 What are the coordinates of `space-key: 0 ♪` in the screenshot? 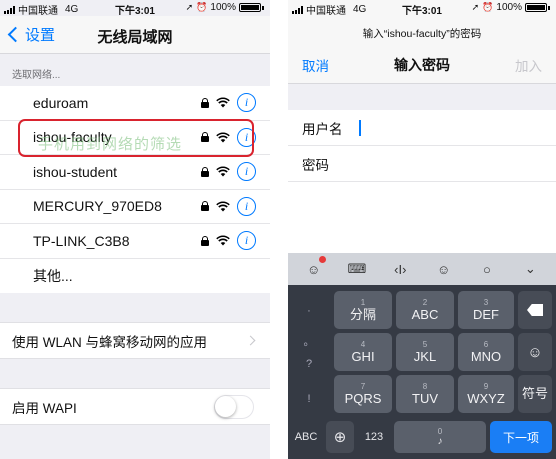 It's located at (440, 437).